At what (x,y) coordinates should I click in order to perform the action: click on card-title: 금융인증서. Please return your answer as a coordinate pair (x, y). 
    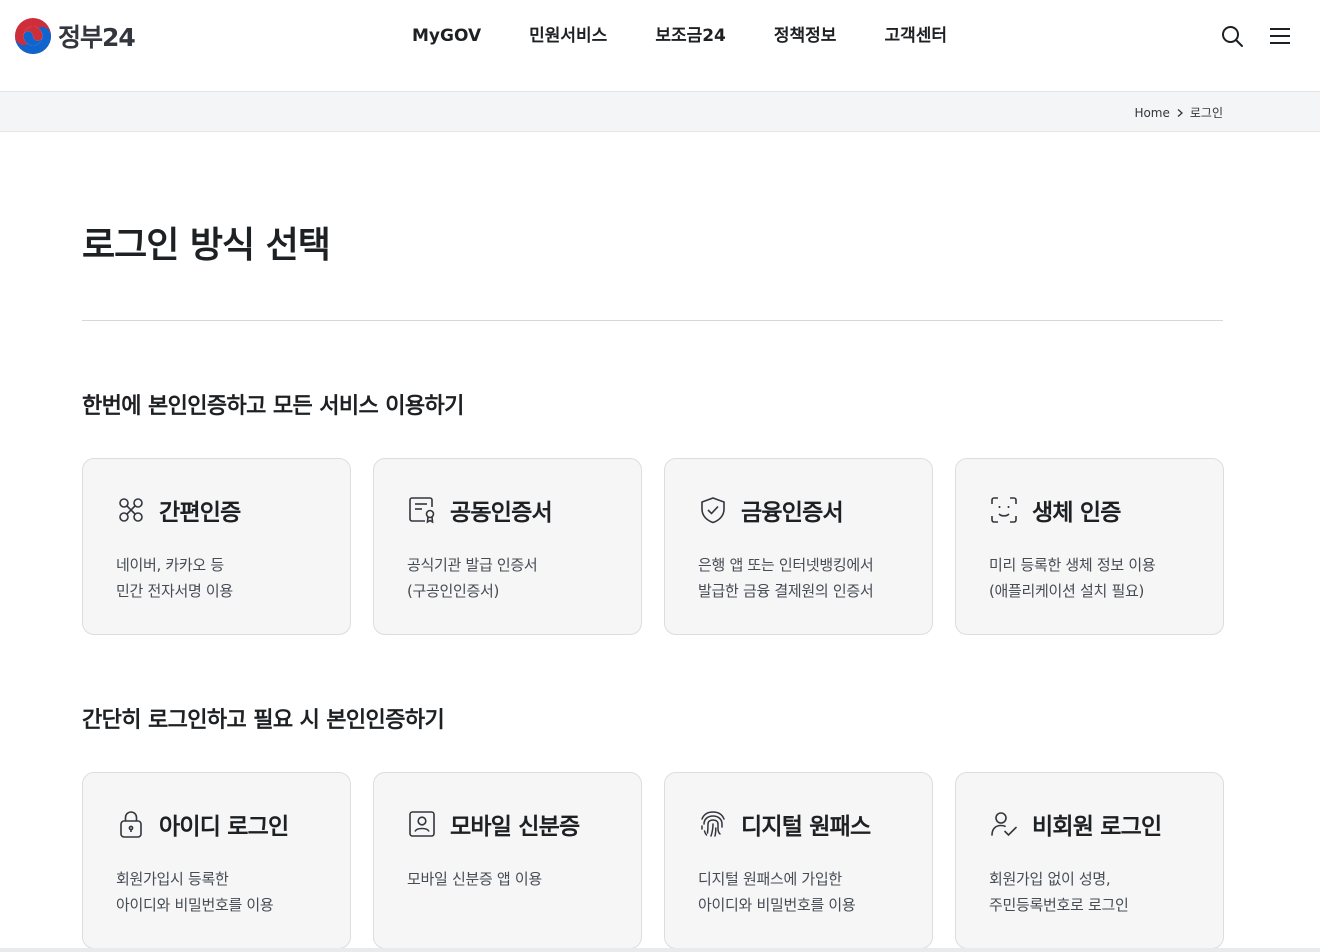
    Looking at the image, I should click on (792, 513).